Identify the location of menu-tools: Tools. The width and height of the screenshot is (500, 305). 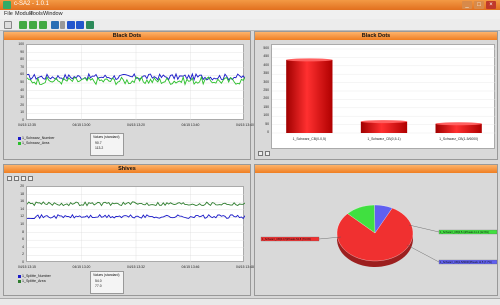
(36, 14).